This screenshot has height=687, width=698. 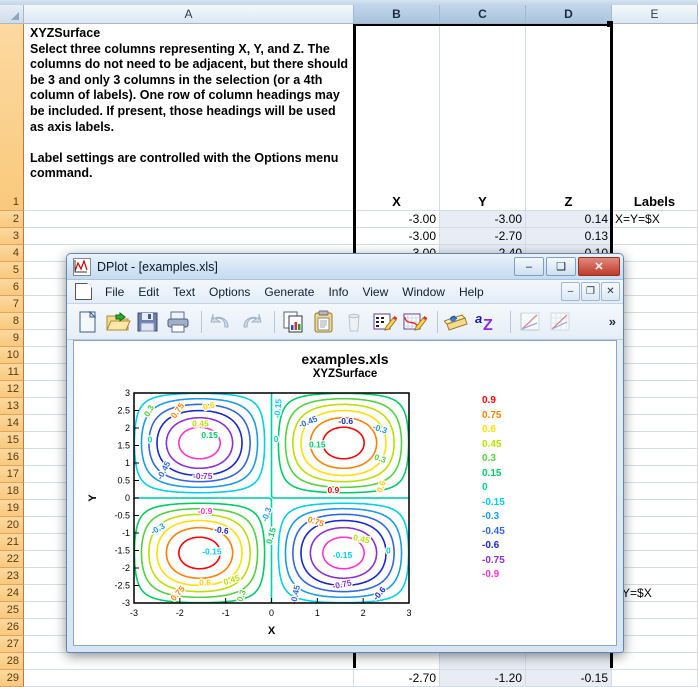 What do you see at coordinates (483, 236) in the screenshot?
I see `cell-C3: -2.70` at bounding box center [483, 236].